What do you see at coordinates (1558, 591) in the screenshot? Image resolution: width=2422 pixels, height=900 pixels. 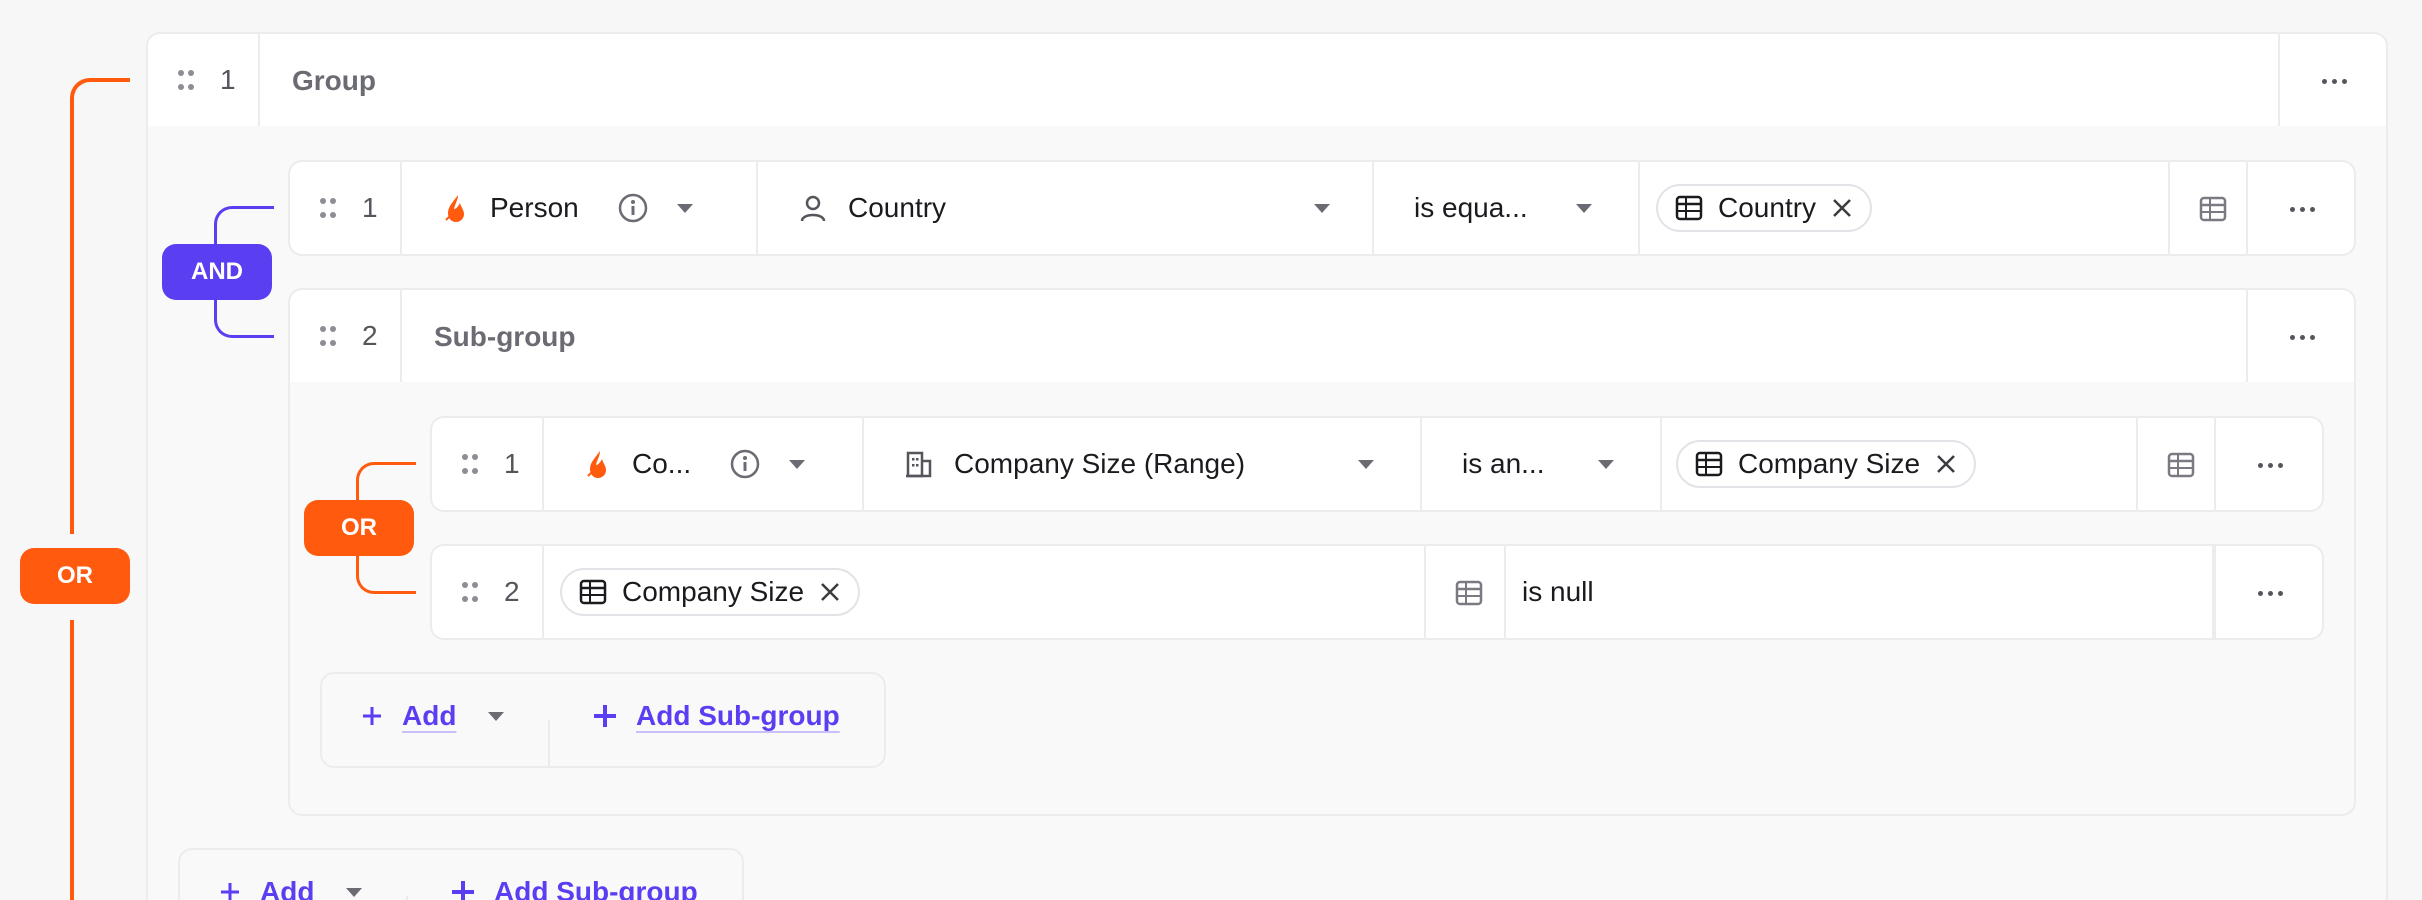 I see `operator-label: is null` at bounding box center [1558, 591].